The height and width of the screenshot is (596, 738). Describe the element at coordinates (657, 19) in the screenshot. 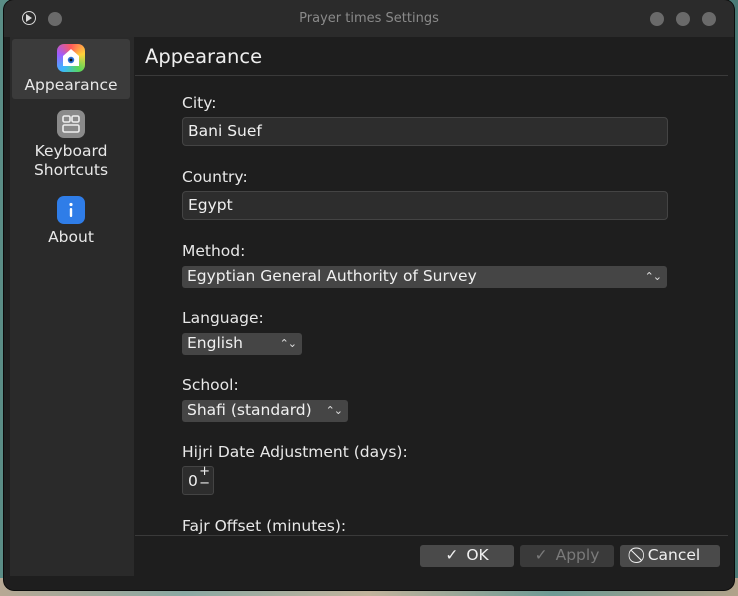

I see `minimize-button` at that location.